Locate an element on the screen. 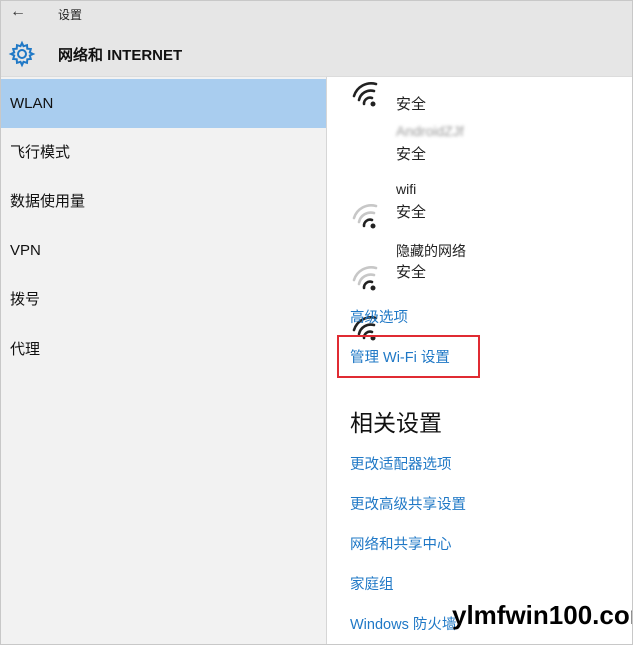 The height and width of the screenshot is (645, 633). network-item: AndroidZJf 安全 is located at coordinates (481, 185).